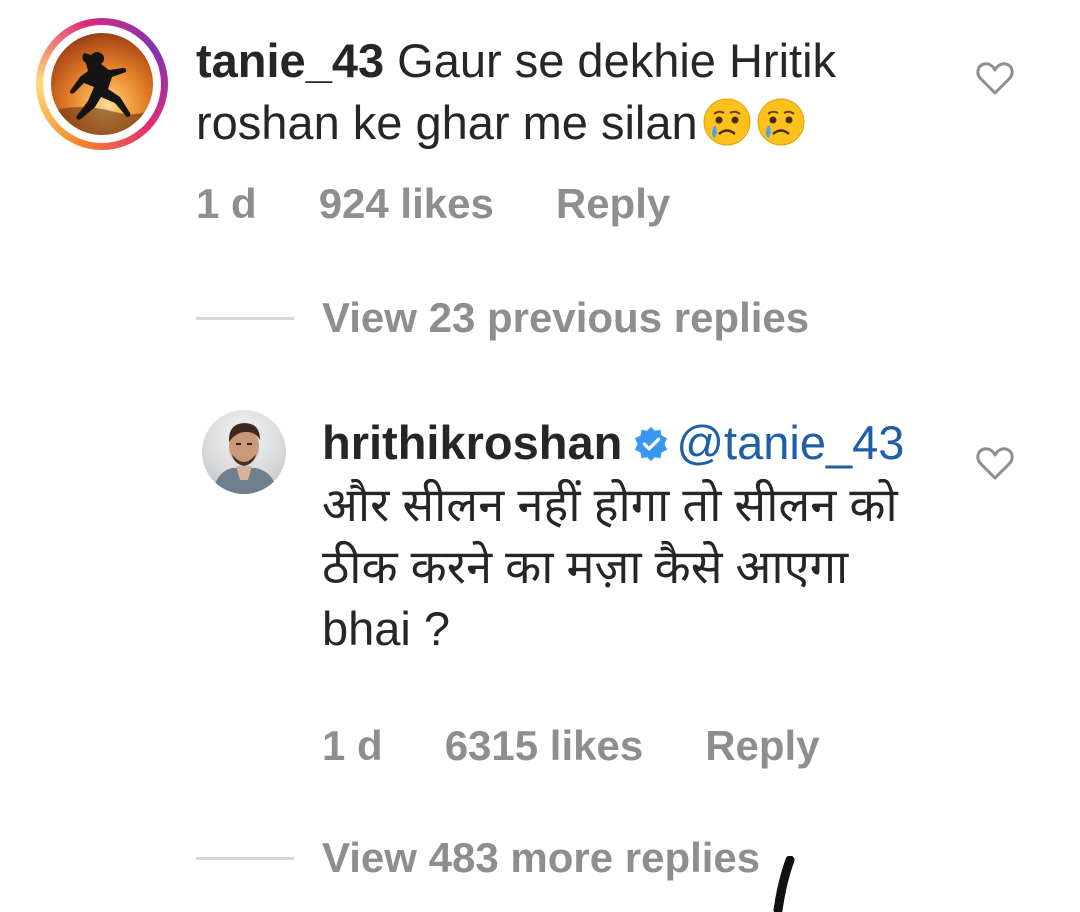 The height and width of the screenshot is (912, 1080). What do you see at coordinates (613, 204) in the screenshot?
I see `comment-reply-button: Reply` at bounding box center [613, 204].